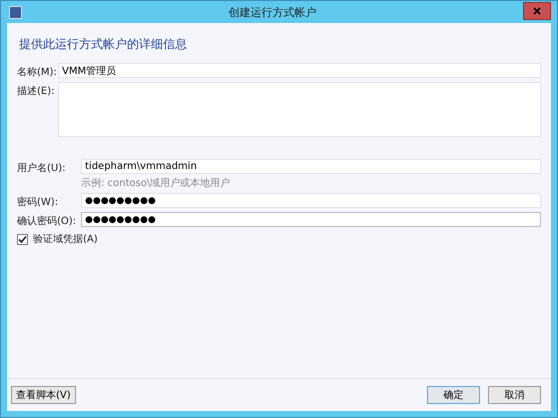 This screenshot has width=558, height=418. What do you see at coordinates (514, 395) in the screenshot?
I see `dialog-button: 取消` at bounding box center [514, 395].